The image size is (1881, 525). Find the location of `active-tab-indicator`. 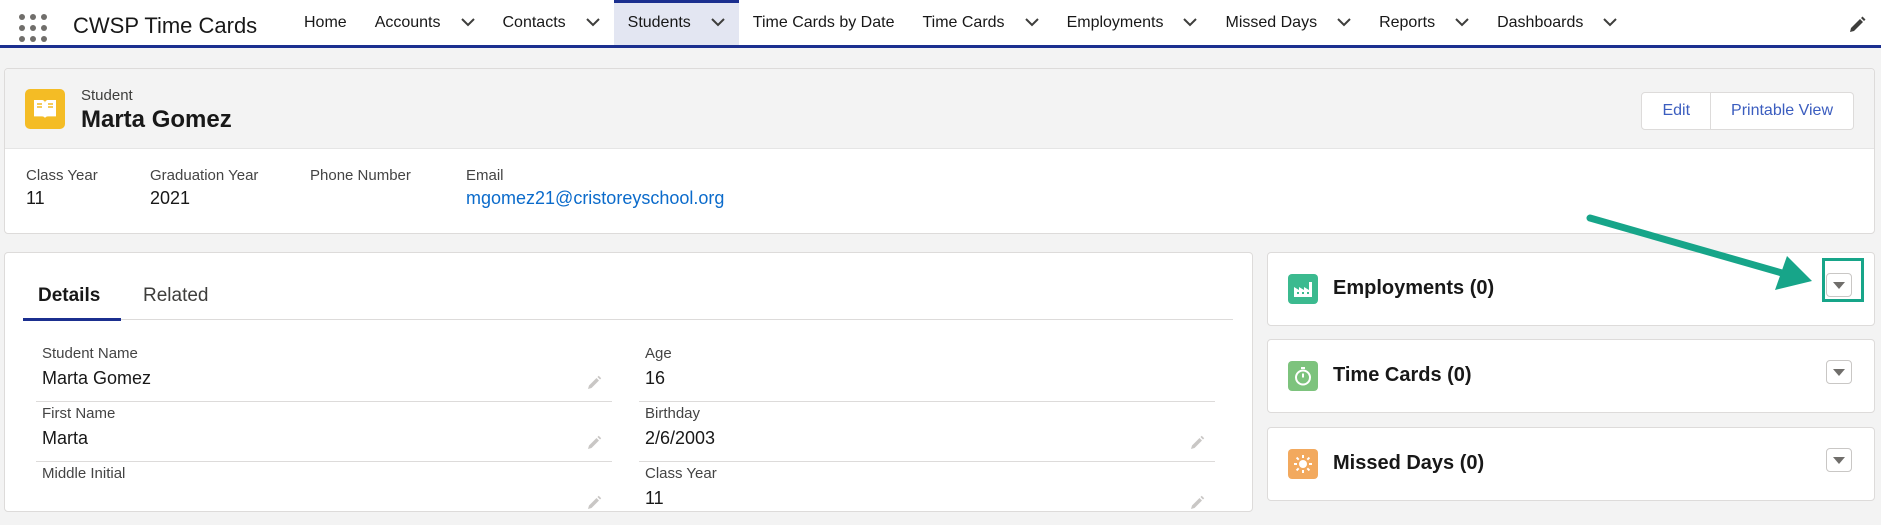

active-tab-indicator is located at coordinates (72, 319).